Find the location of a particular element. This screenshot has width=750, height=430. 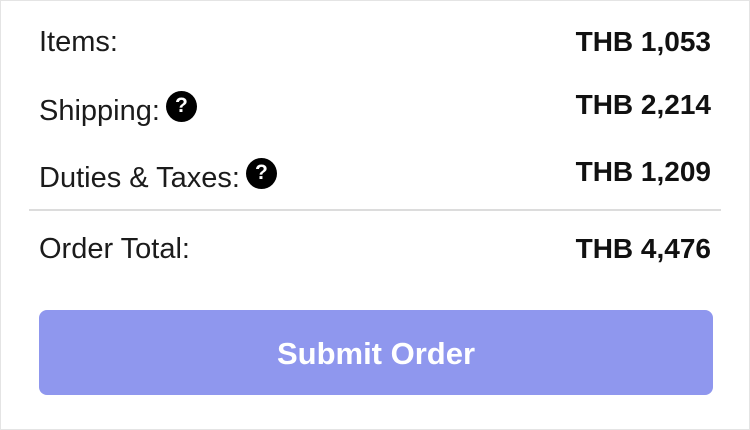

duties-label: Duties & Taxes: is located at coordinates (139, 178).